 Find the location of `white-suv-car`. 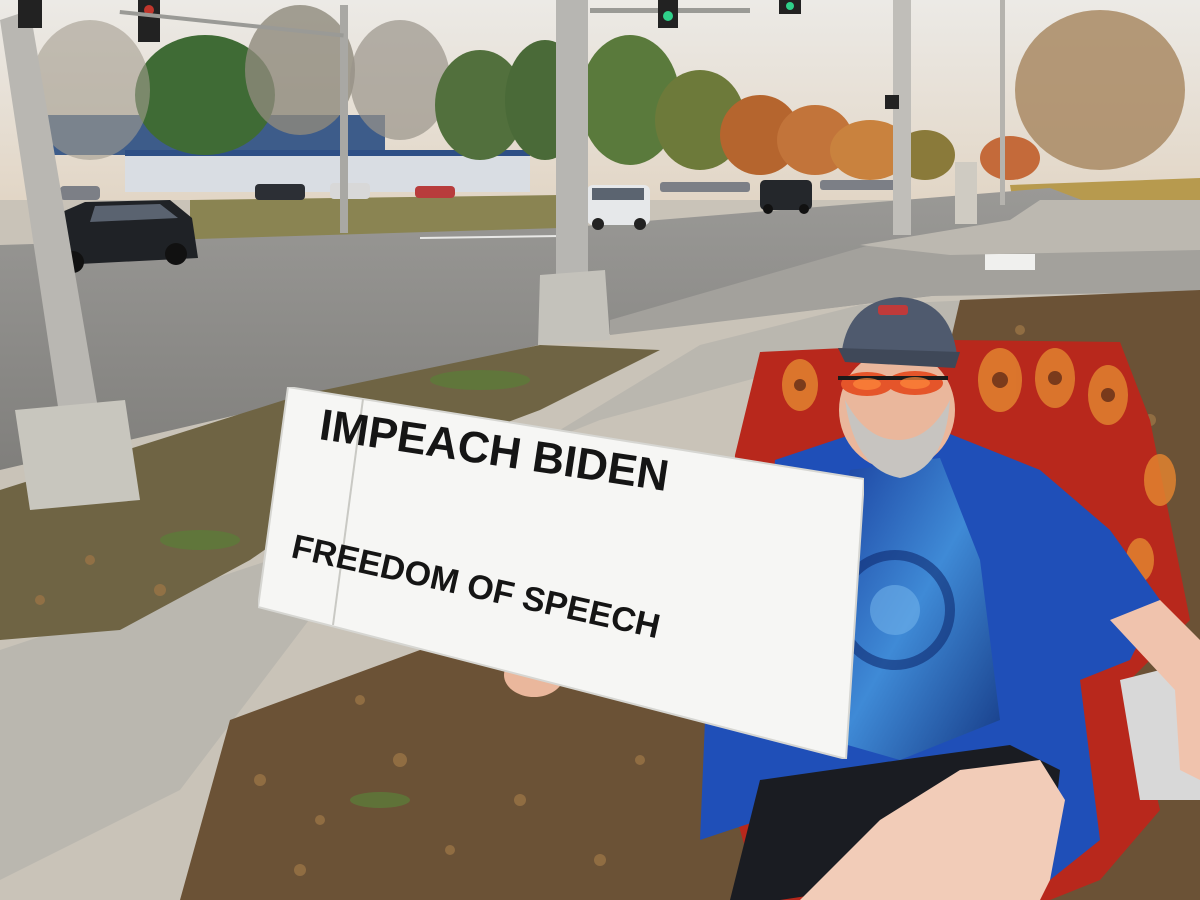

white-suv-car is located at coordinates (618, 207).